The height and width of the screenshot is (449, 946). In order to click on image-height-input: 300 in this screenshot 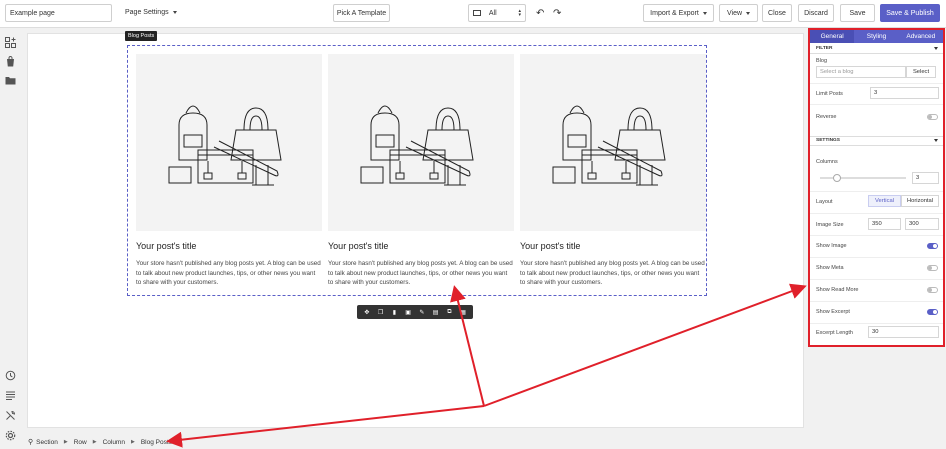, I will do `click(922, 224)`.